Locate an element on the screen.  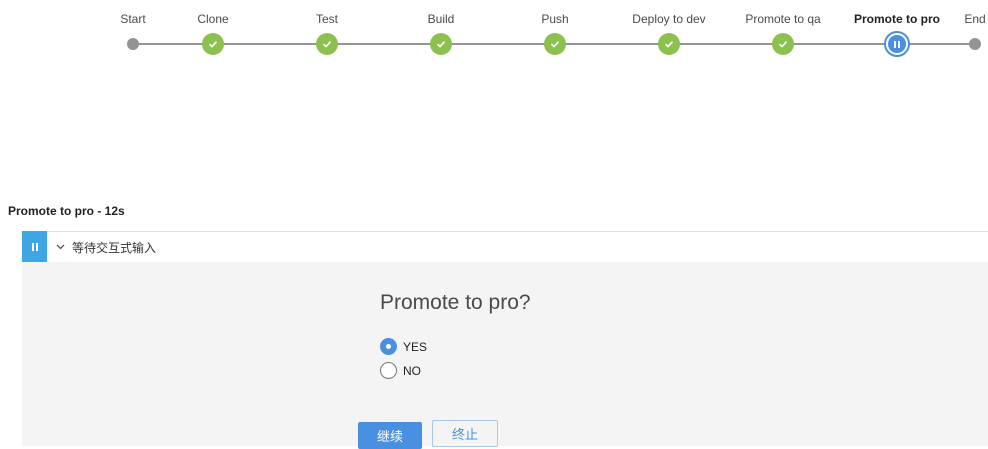
continue-button: 继续 is located at coordinates (390, 435).